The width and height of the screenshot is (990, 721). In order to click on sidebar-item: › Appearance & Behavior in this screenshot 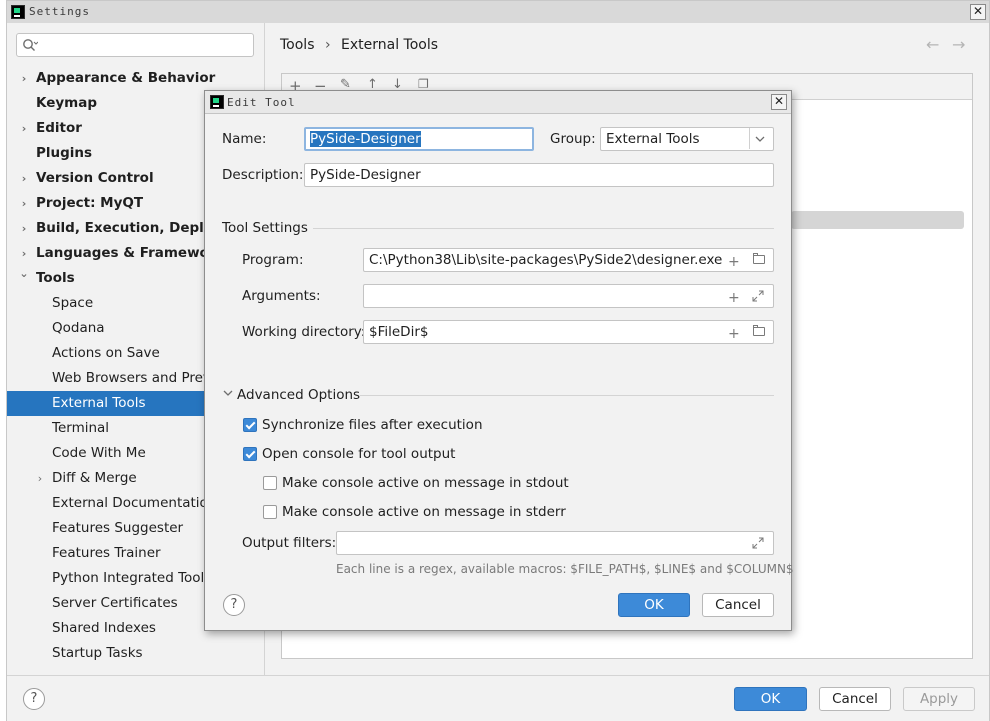, I will do `click(135, 78)`.